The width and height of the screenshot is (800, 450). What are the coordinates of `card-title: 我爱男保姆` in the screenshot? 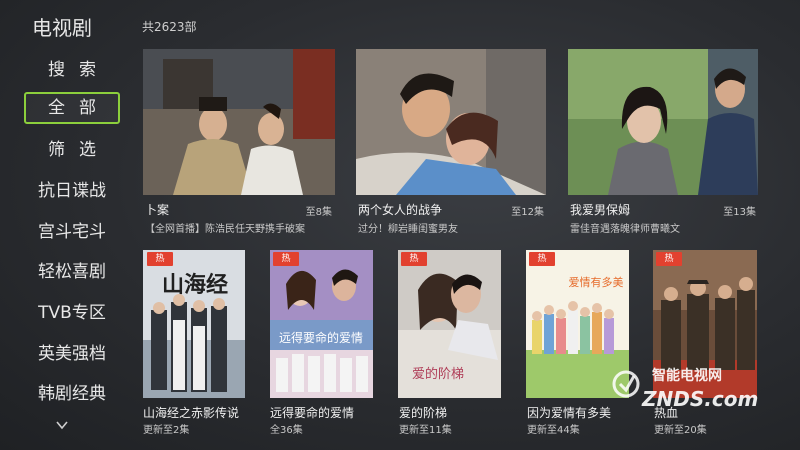 It's located at (600, 210).